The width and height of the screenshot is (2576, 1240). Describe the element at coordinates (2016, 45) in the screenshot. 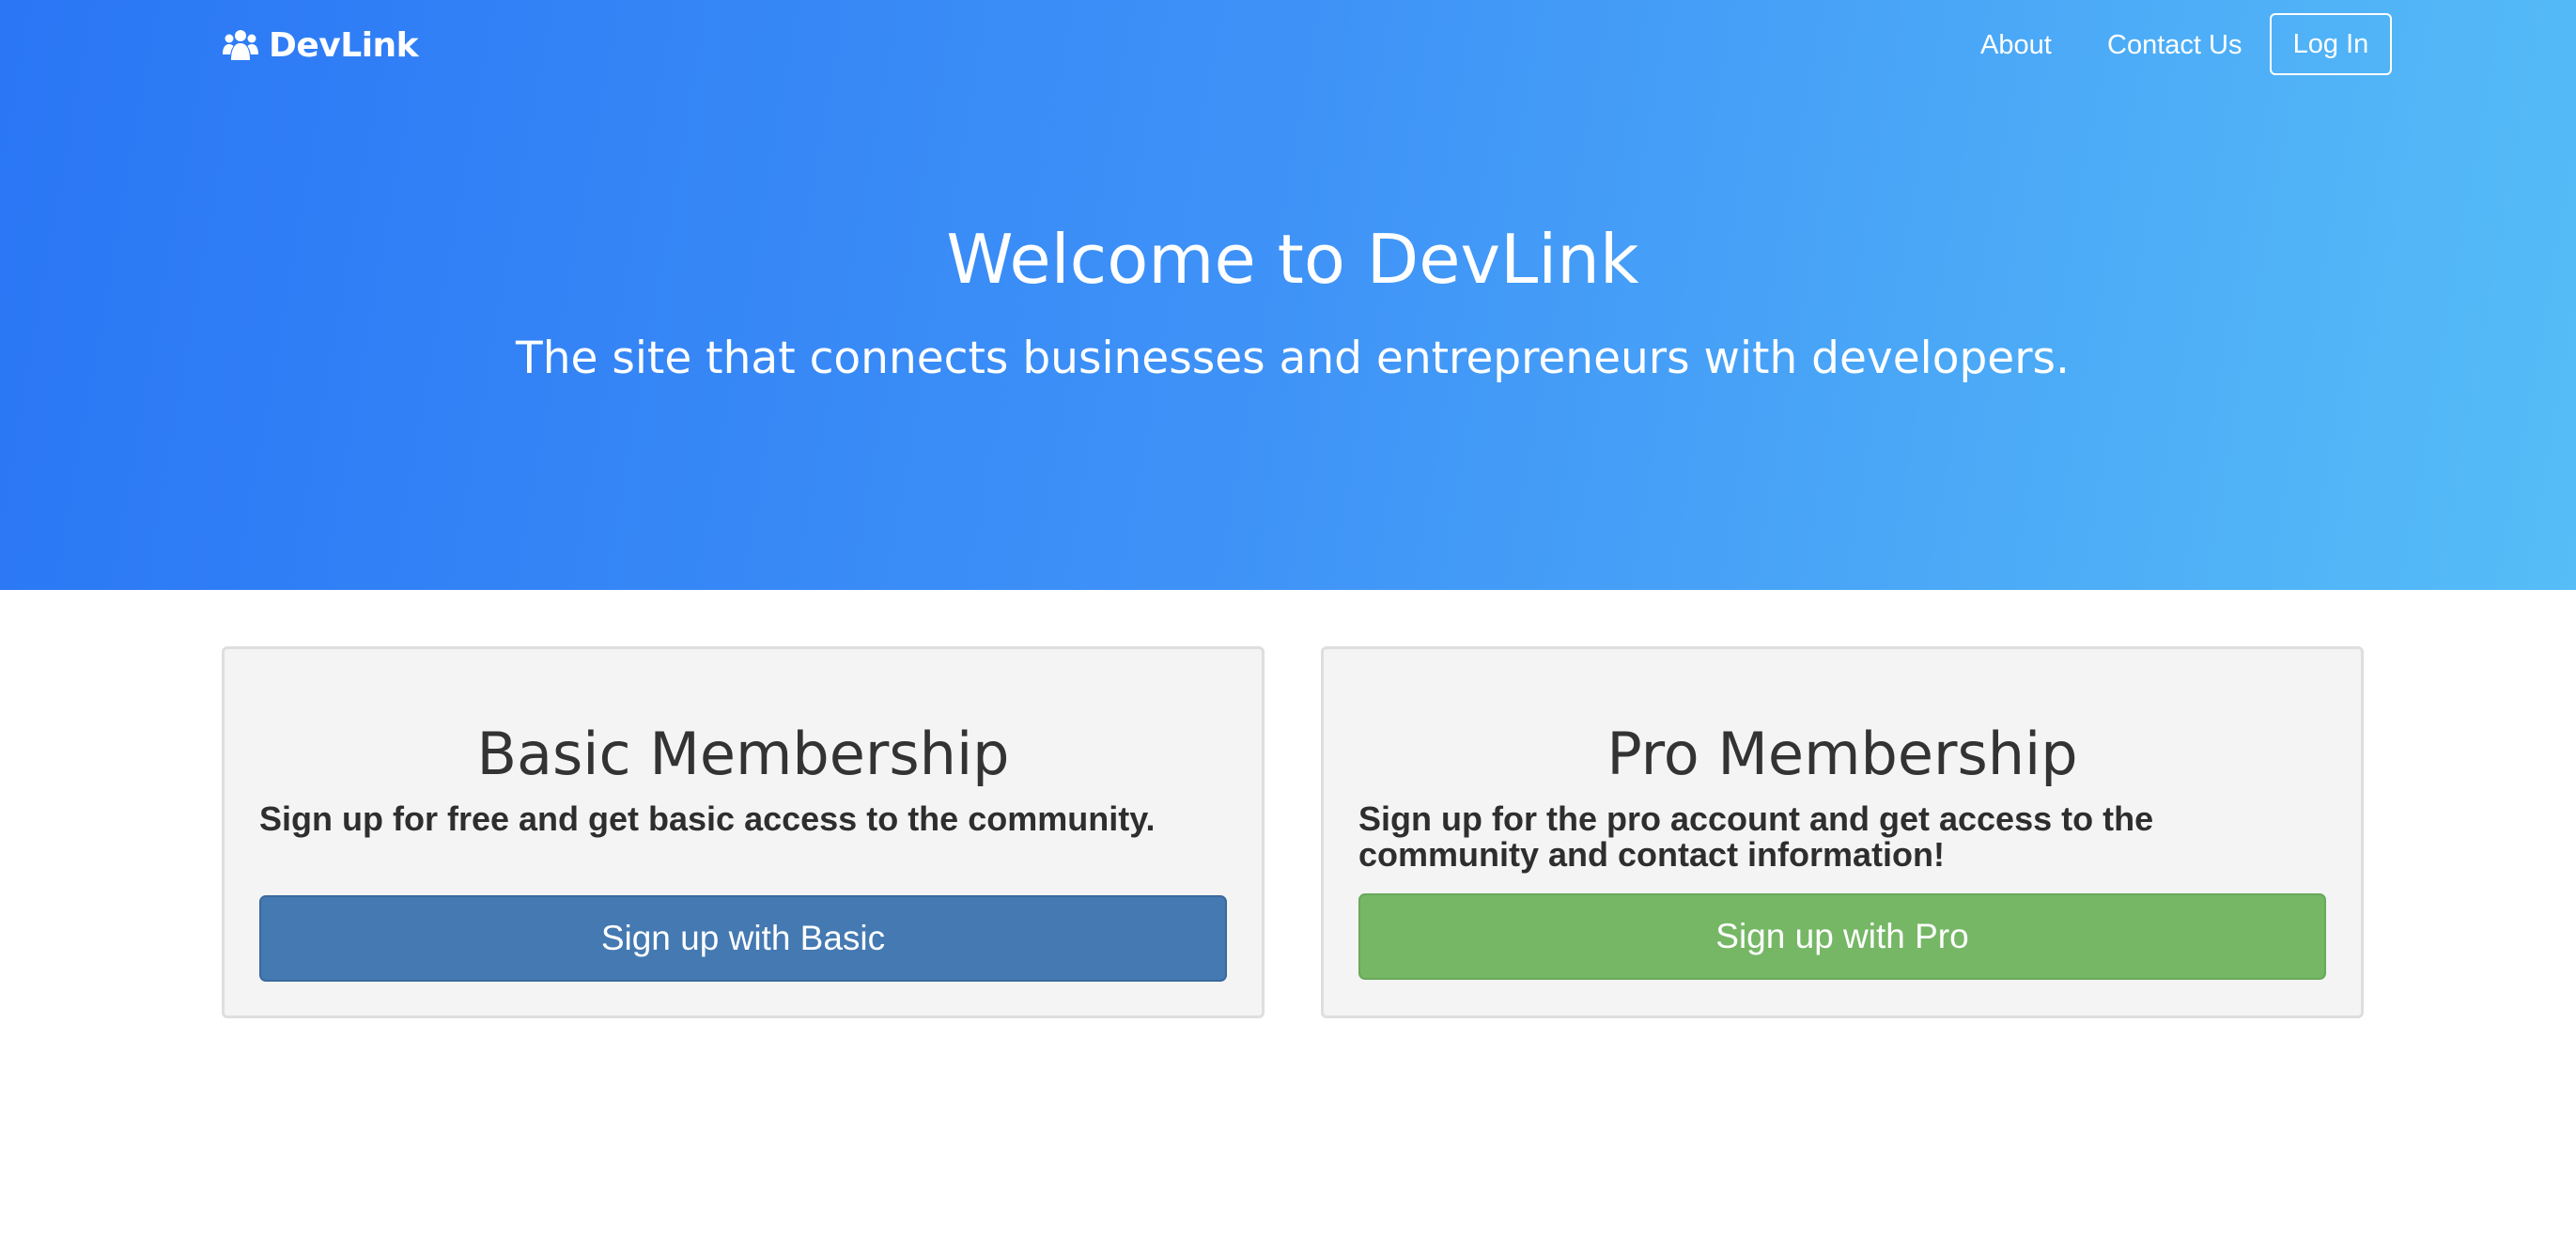

I see `nav-link-about: About` at that location.